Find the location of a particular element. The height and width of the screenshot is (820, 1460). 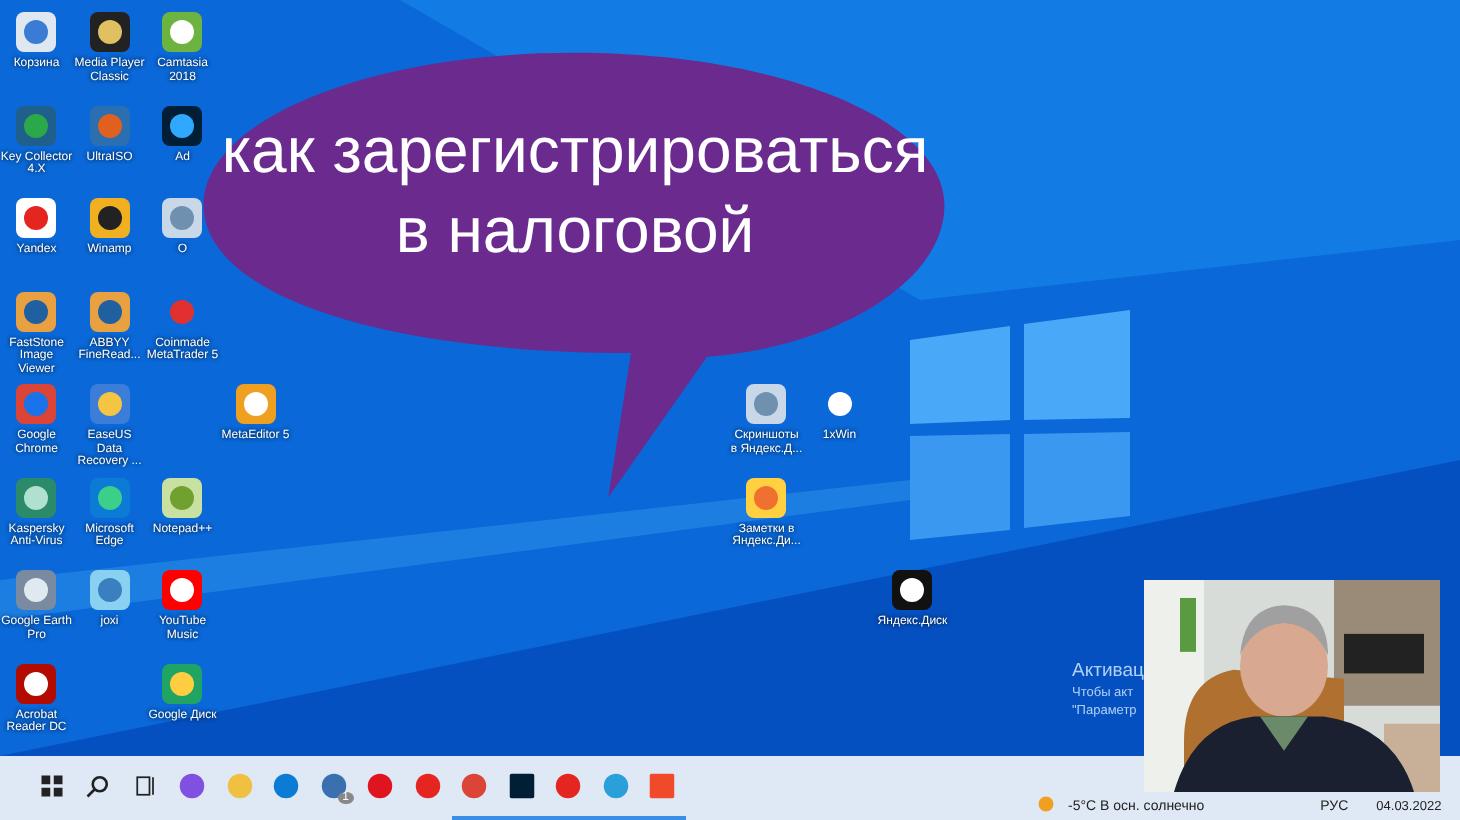

sun-icon is located at coordinates (1046, 804).